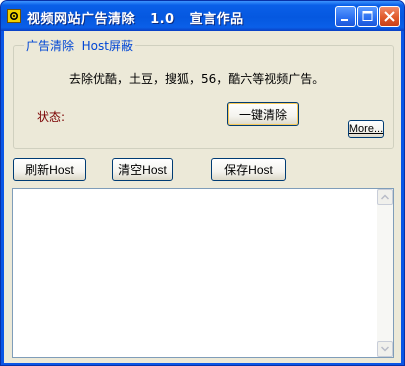 This screenshot has height=366, width=405. Describe the element at coordinates (248, 169) in the screenshot. I see `save-host-button: 保存Host` at that location.